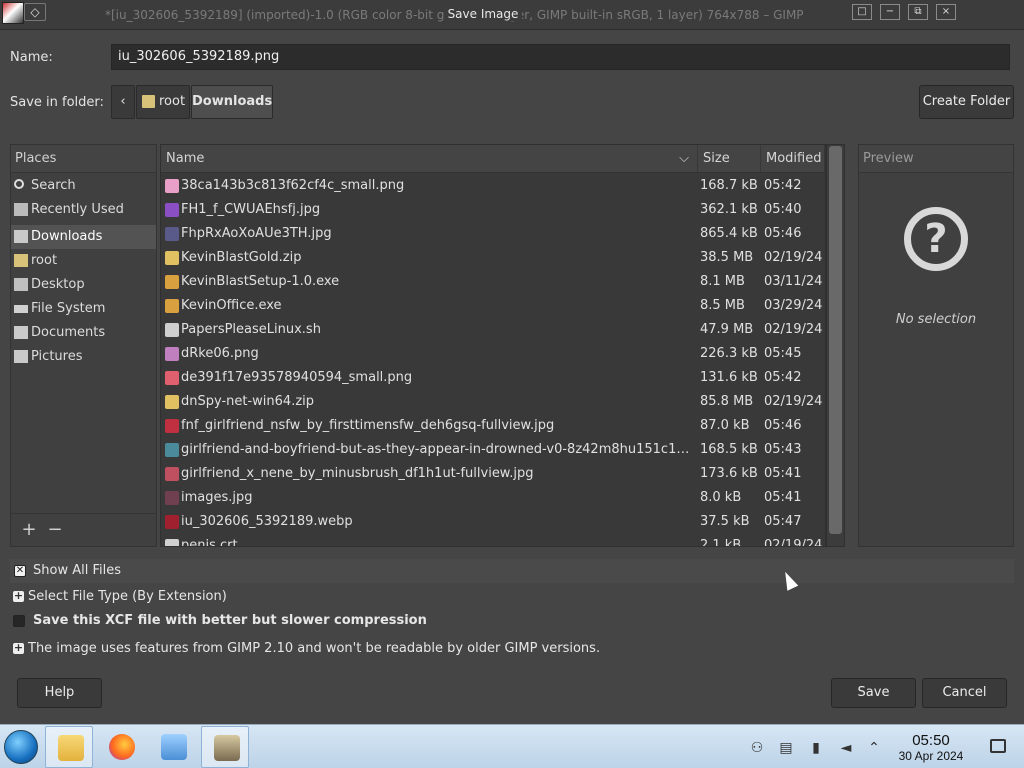 This screenshot has height=768, width=1024. I want to click on firefox-icon, so click(122, 747).